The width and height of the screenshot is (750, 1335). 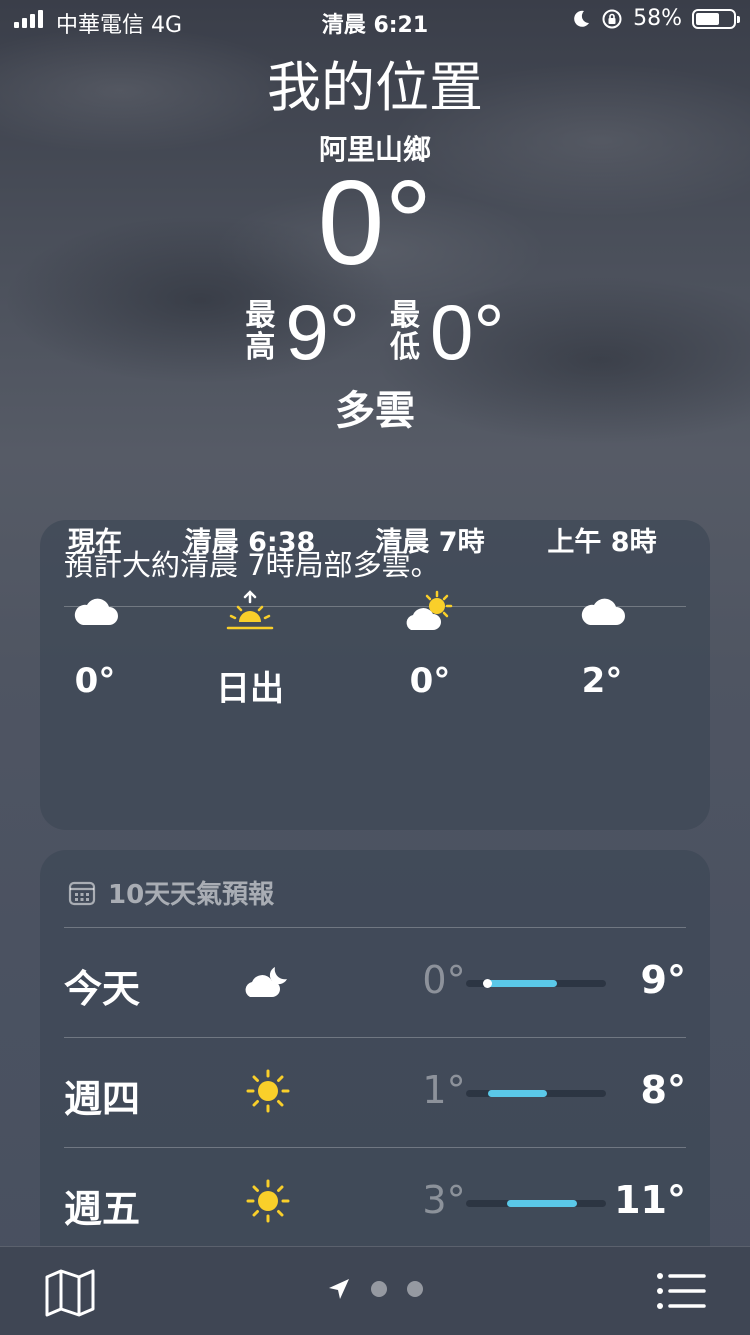 I want to click on forecast-row: 週四 1° 8°, so click(x=375, y=1093).